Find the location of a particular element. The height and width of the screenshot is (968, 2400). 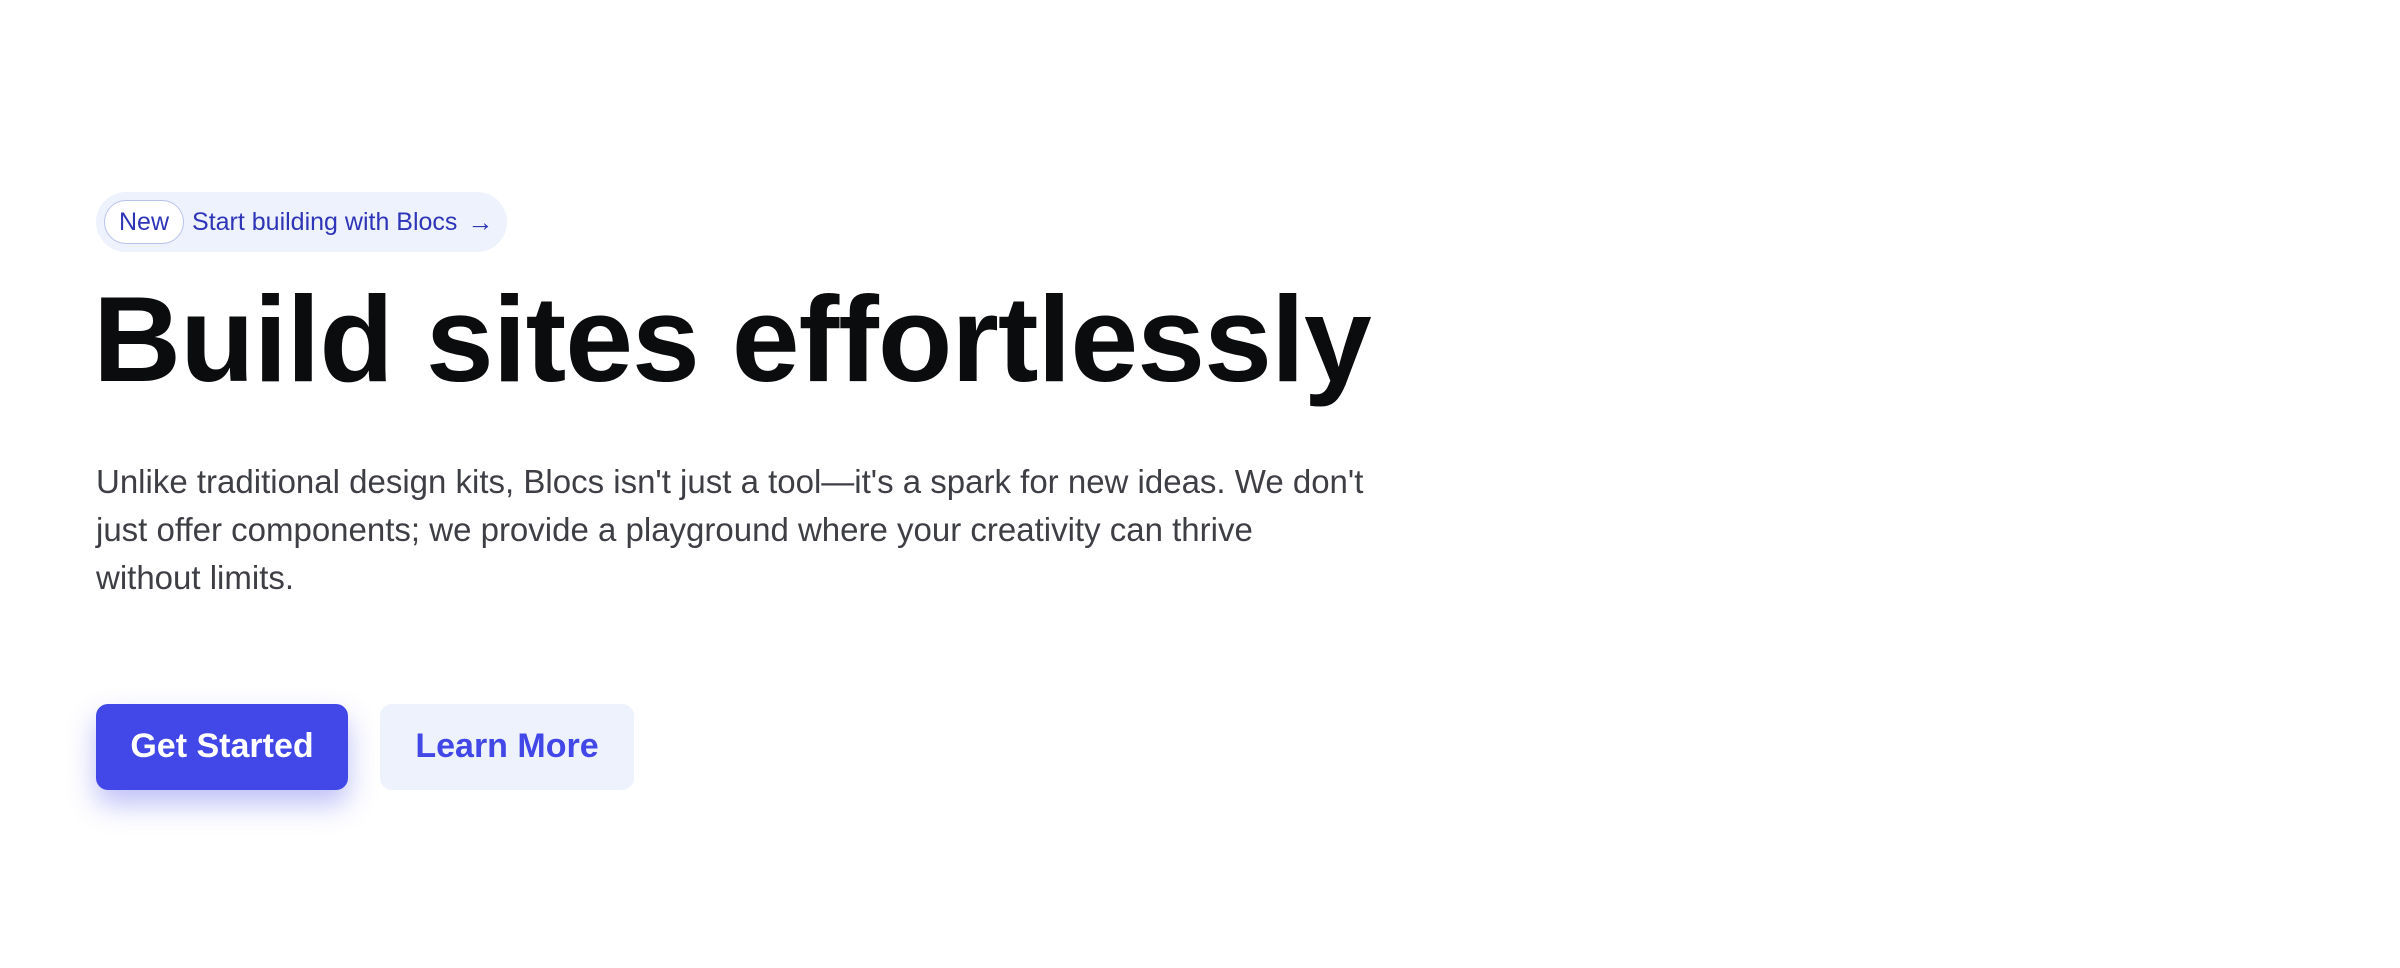

hero-actions: Get Started Learn More is located at coordinates (746, 746).